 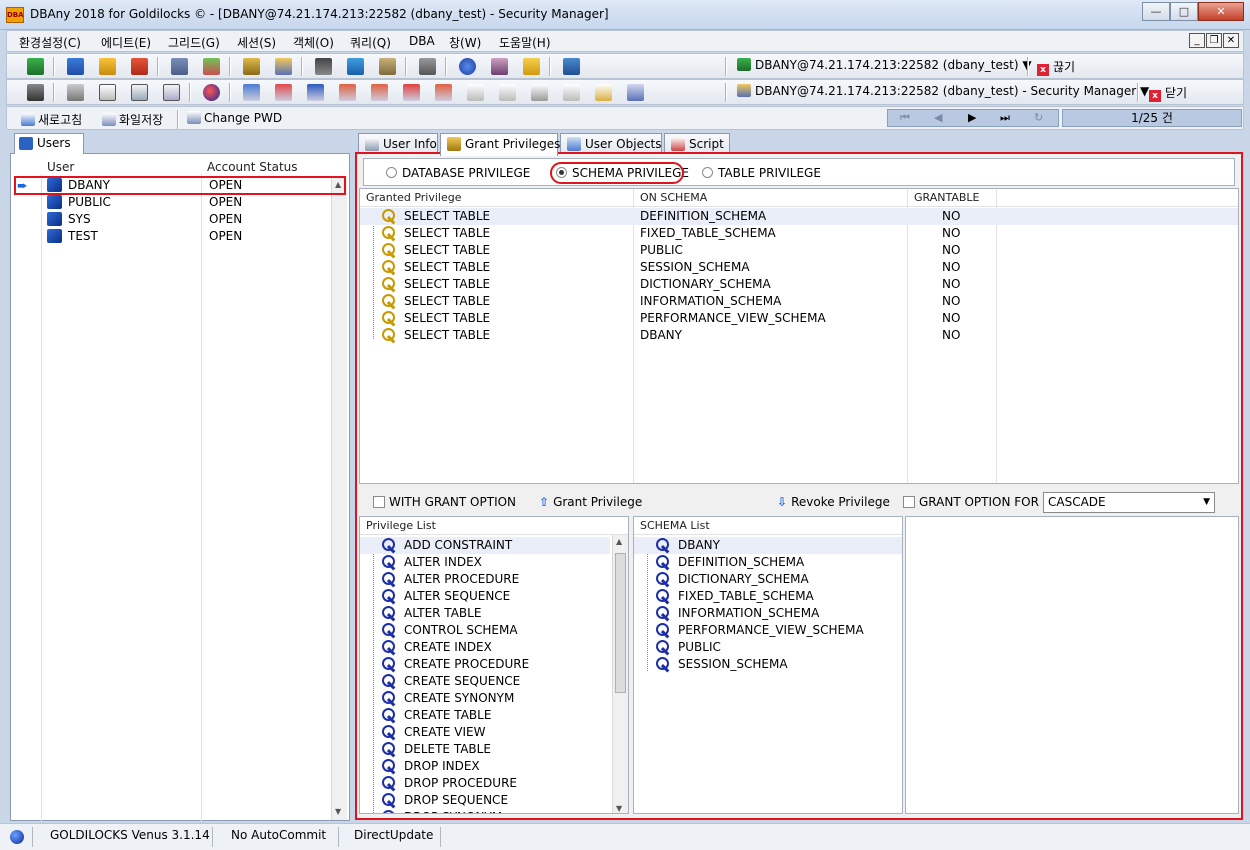 What do you see at coordinates (427, 66) in the screenshot?
I see `binoculars-icon` at bounding box center [427, 66].